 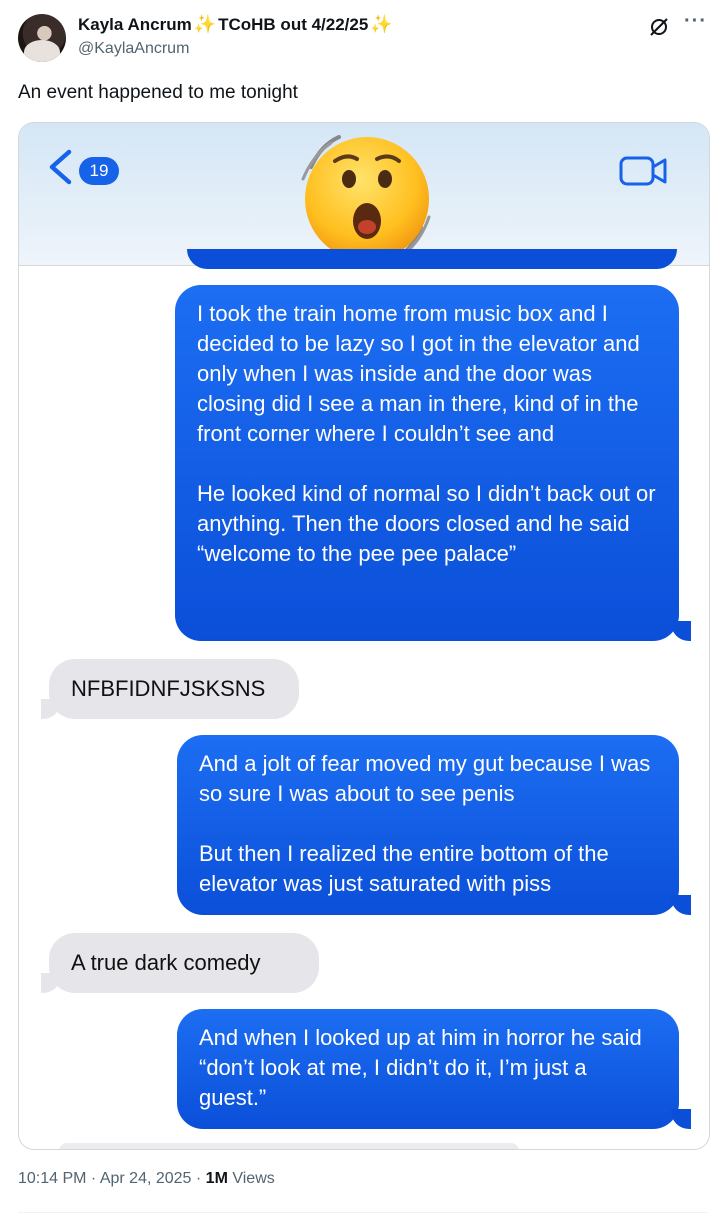 What do you see at coordinates (289, 1146) in the screenshot?
I see `next-message-bubble` at bounding box center [289, 1146].